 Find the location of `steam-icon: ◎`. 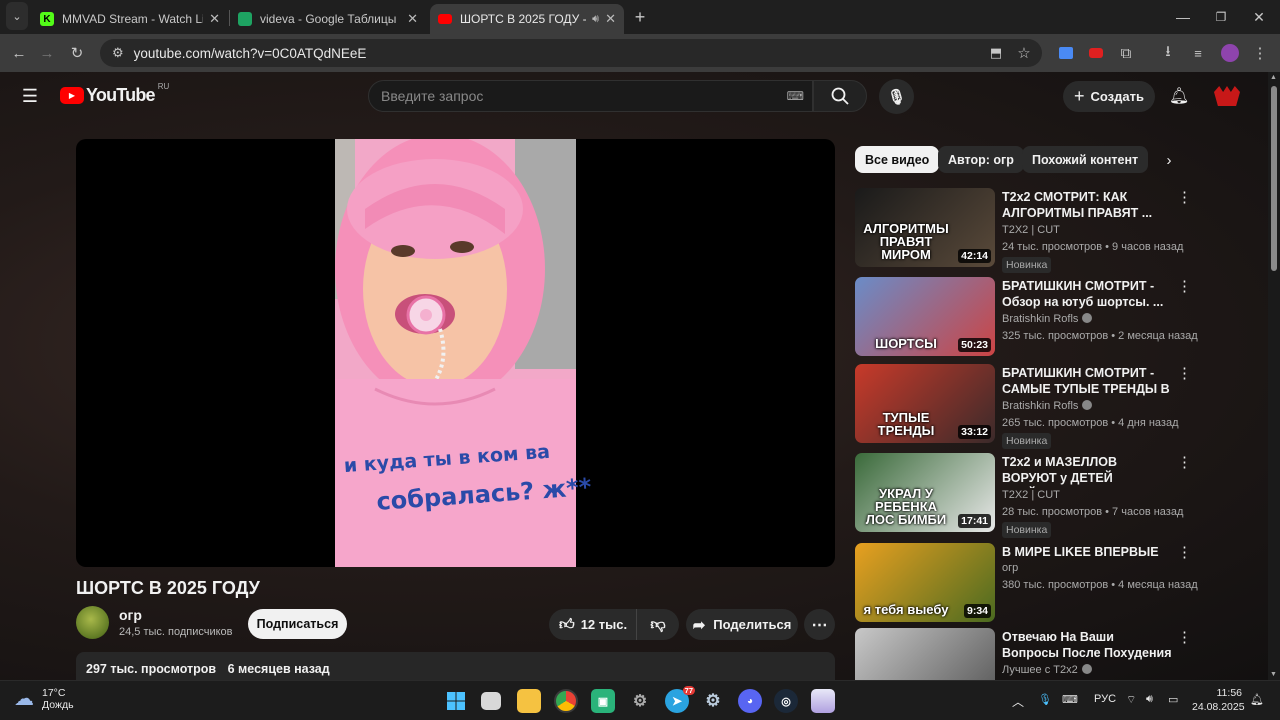

steam-icon: ◎ is located at coordinates (786, 701).